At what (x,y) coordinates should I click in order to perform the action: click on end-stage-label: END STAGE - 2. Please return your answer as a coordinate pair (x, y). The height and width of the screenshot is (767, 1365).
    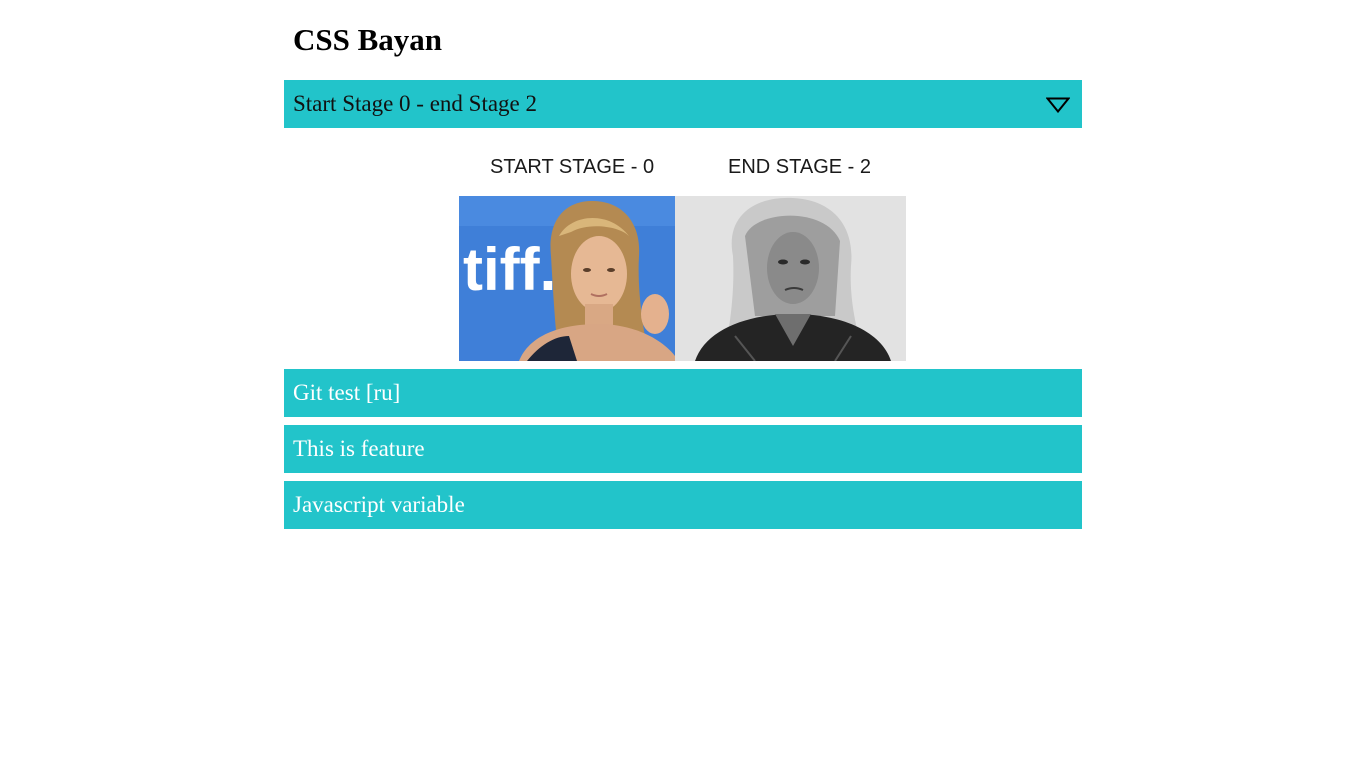
    Looking at the image, I should click on (799, 167).